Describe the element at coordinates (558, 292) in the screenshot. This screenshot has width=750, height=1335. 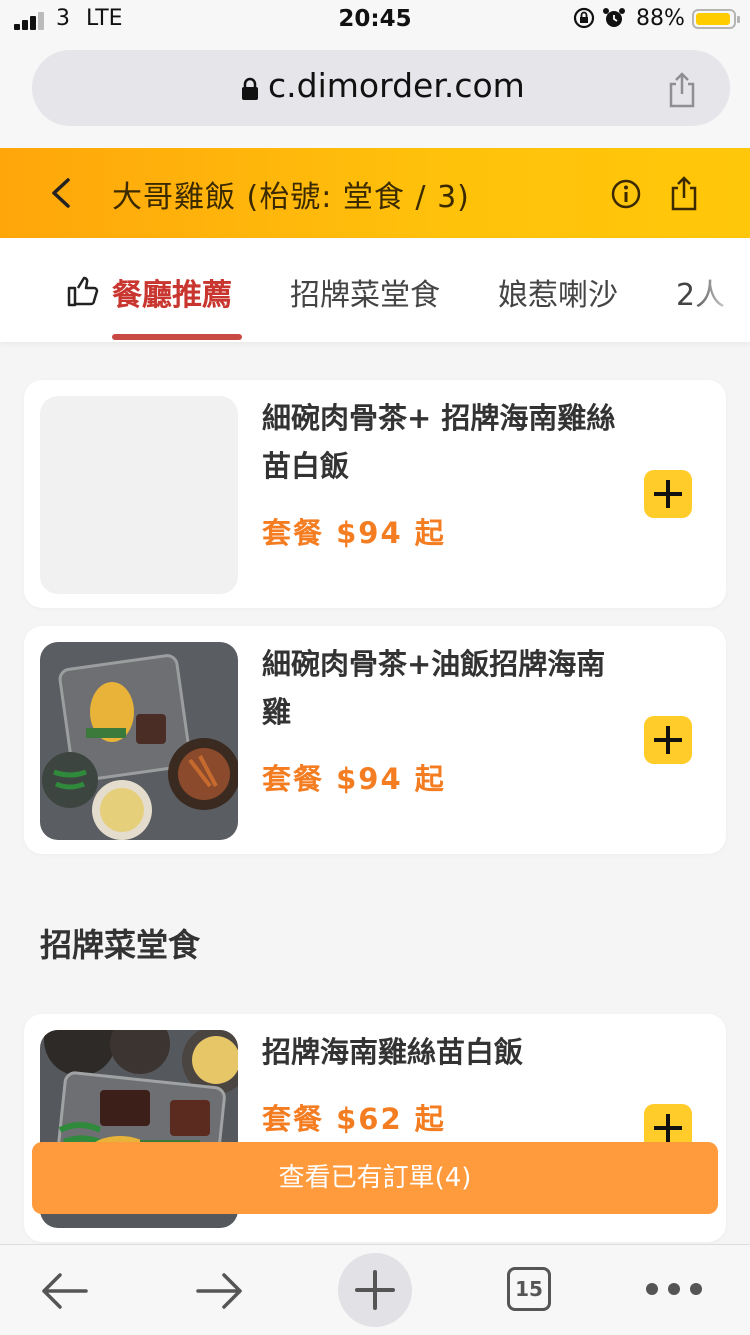
I see `tab-nyonya-laksa: 娘惹喇沙` at that location.